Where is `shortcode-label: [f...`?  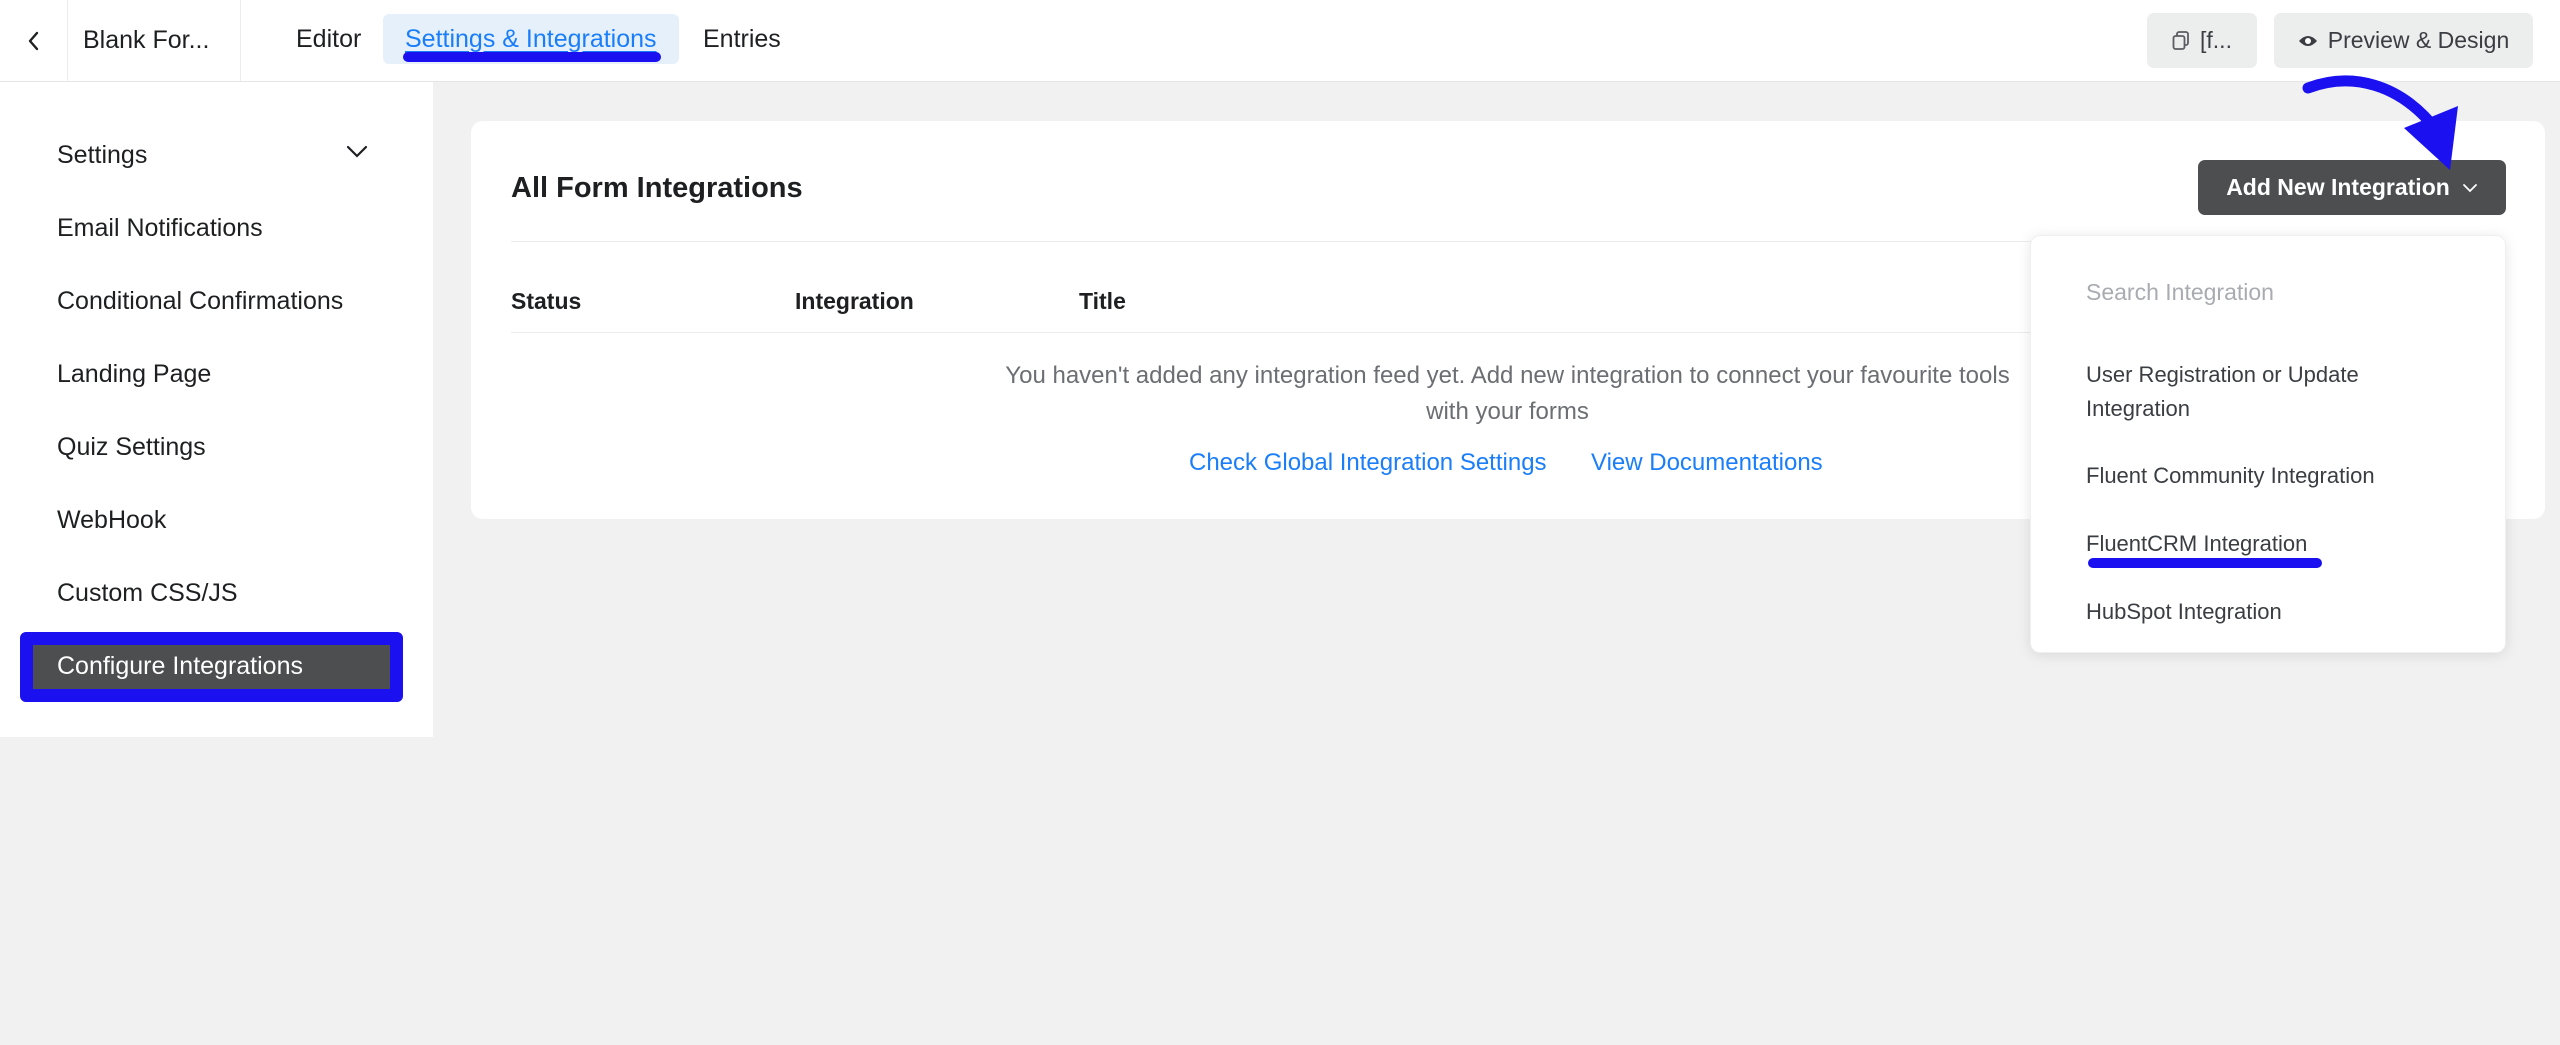
shortcode-label: [f... is located at coordinates (2216, 40).